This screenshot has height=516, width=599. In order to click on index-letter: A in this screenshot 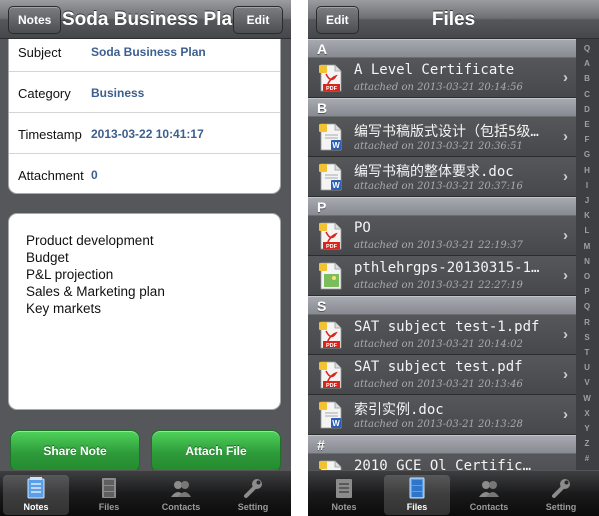, I will do `click(587, 63)`.